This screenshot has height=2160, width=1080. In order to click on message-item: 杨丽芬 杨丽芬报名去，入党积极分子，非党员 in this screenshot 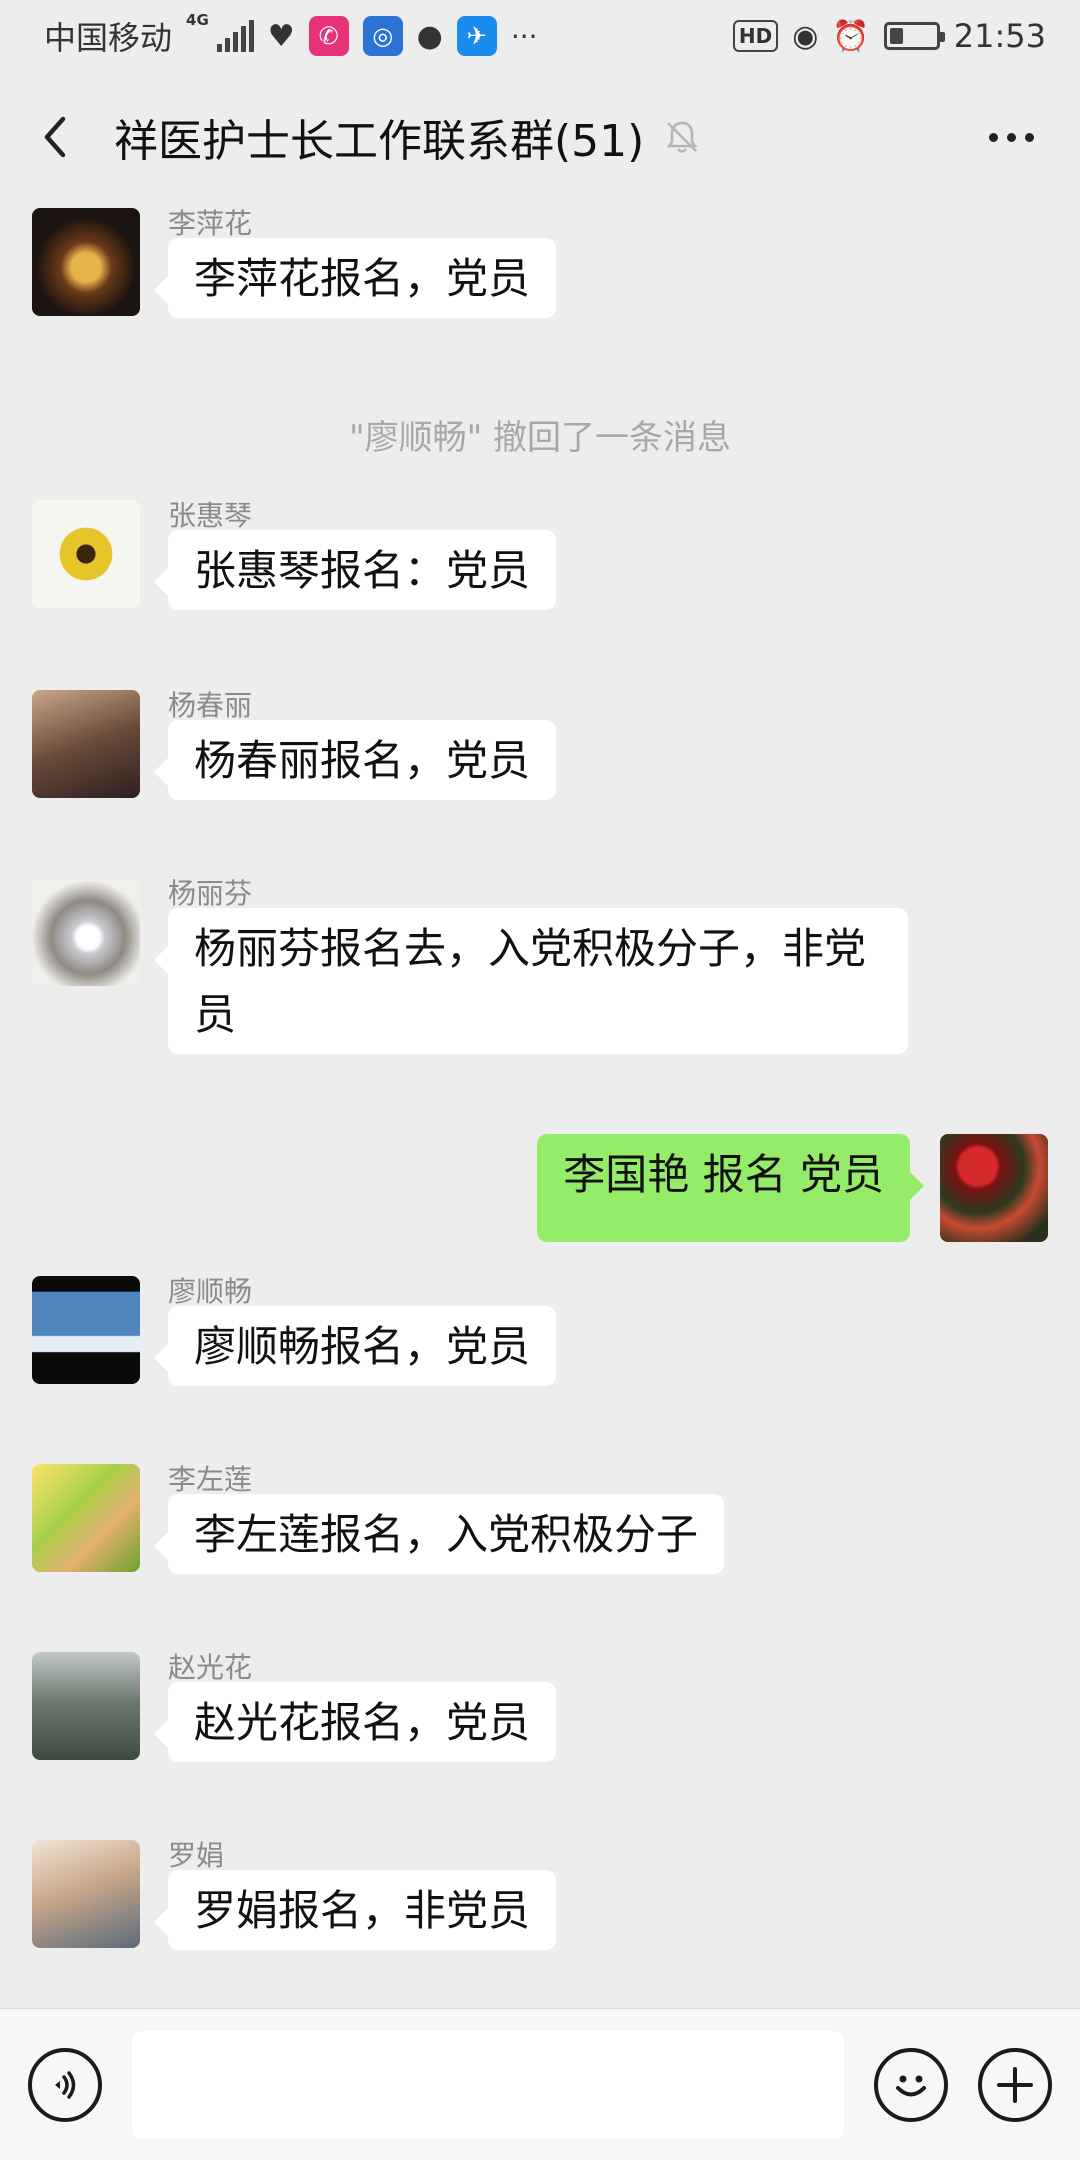, I will do `click(540, 965)`.